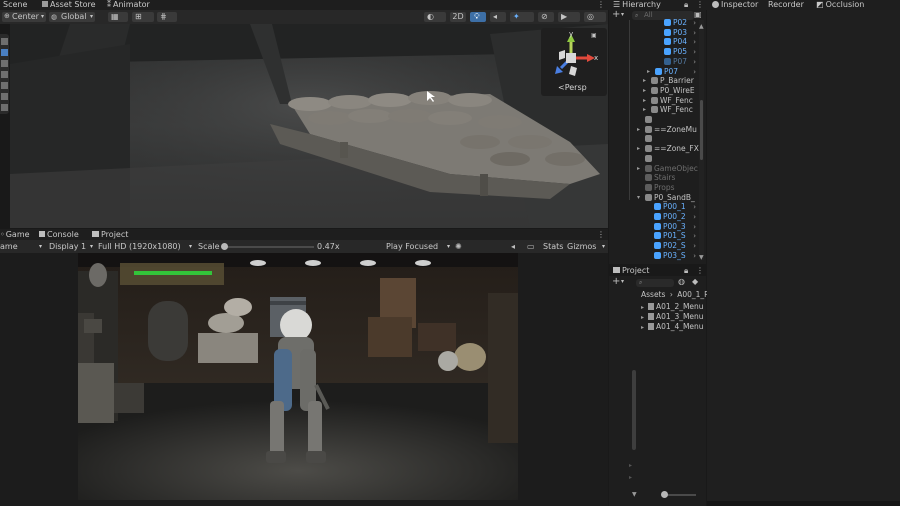 The image size is (900, 506). What do you see at coordinates (682, 33) in the screenshot?
I see `hierarchy-item: P03 ›` at bounding box center [682, 33].